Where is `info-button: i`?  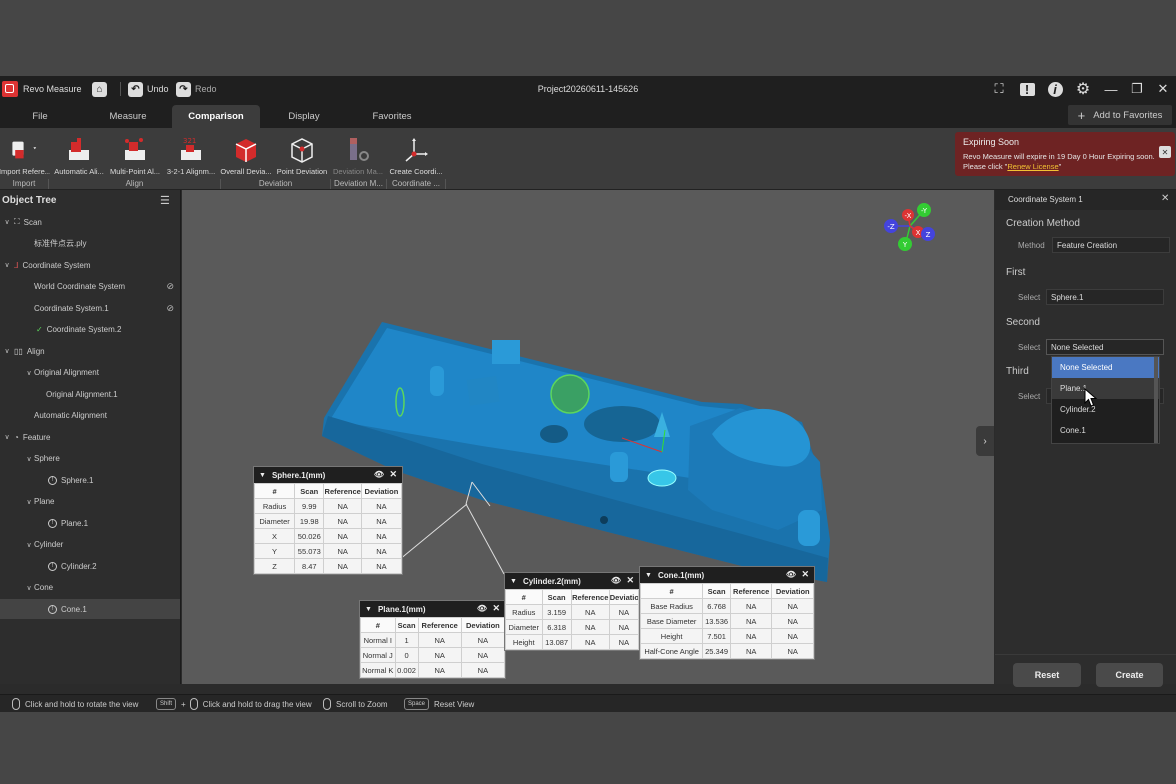
info-button: i is located at coordinates (1055, 89).